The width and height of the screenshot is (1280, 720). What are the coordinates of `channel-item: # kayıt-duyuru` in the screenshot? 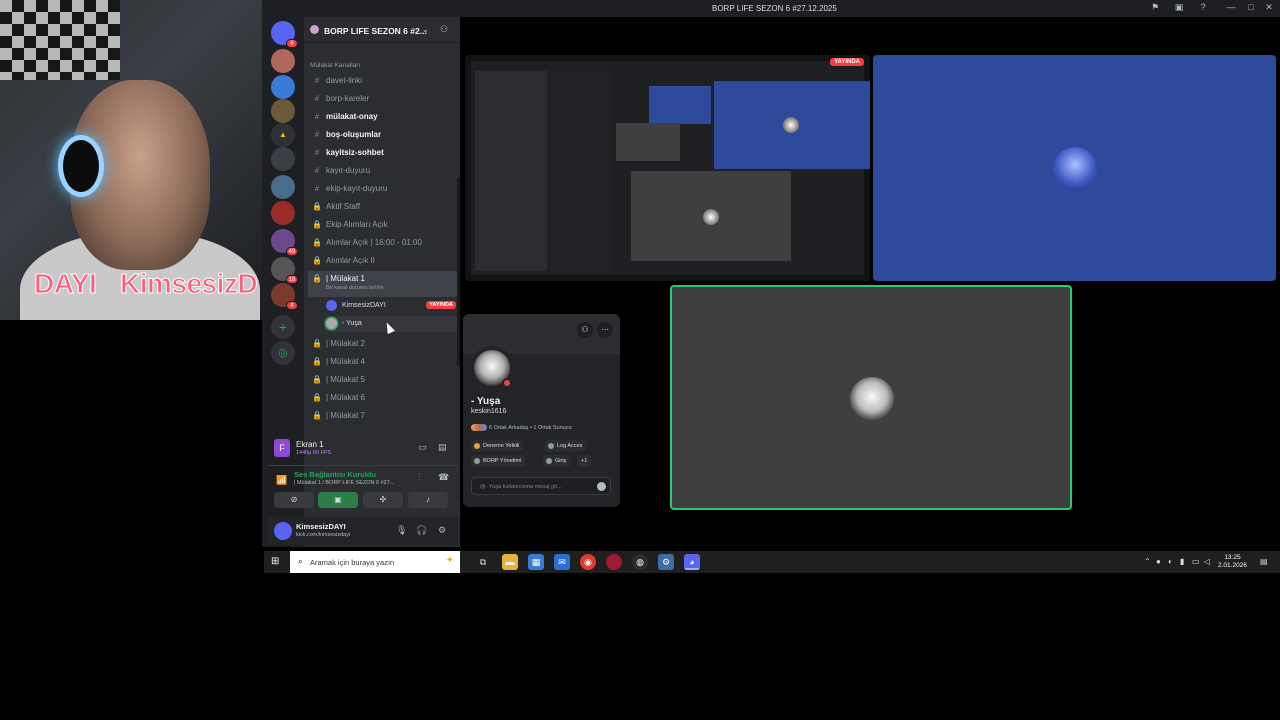 It's located at (380, 171).